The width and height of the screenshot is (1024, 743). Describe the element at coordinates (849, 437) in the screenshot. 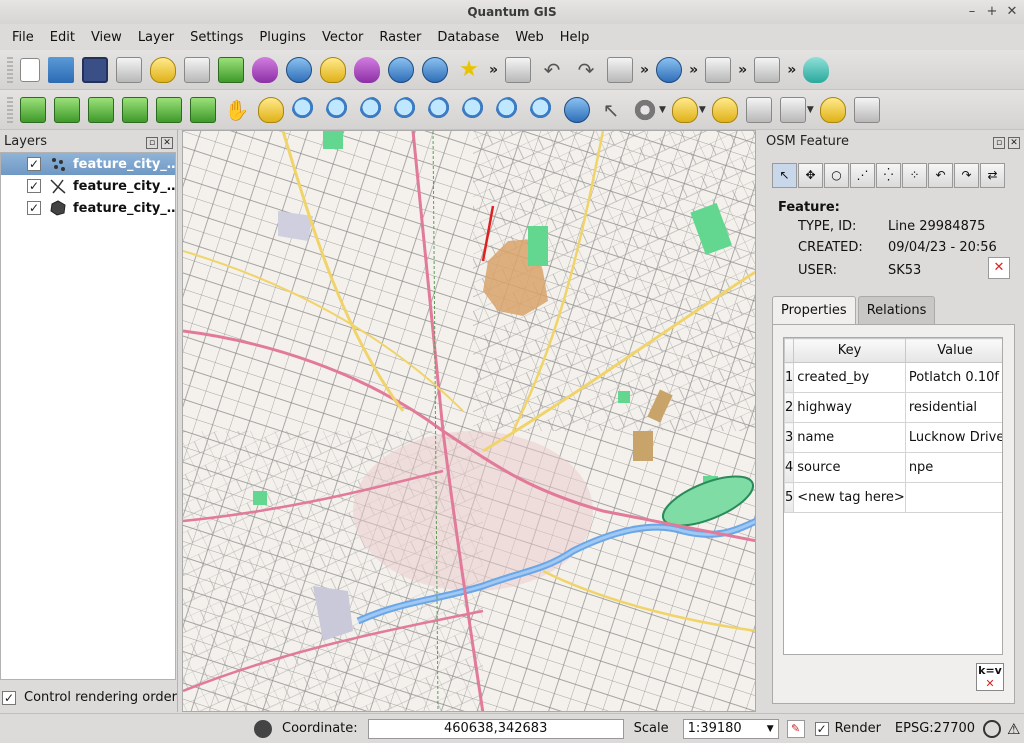

I see `tag-key: name` at that location.